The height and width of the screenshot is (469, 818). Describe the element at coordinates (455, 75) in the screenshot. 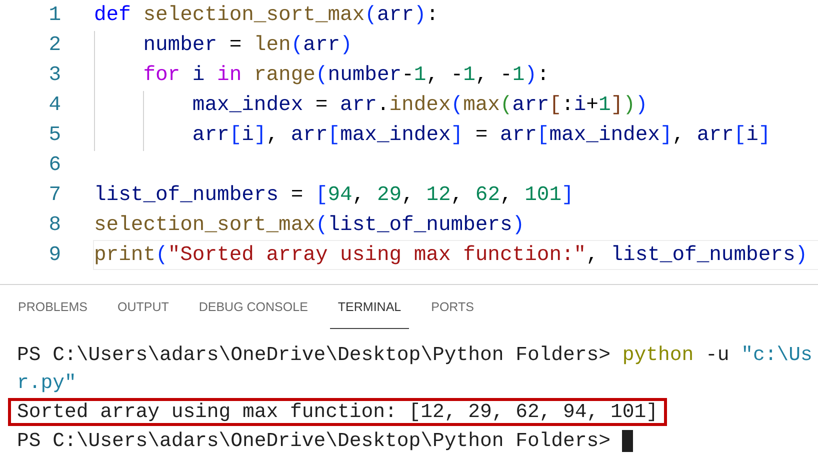

I see `code-line: for i in range(number-1, -1, -1):` at that location.